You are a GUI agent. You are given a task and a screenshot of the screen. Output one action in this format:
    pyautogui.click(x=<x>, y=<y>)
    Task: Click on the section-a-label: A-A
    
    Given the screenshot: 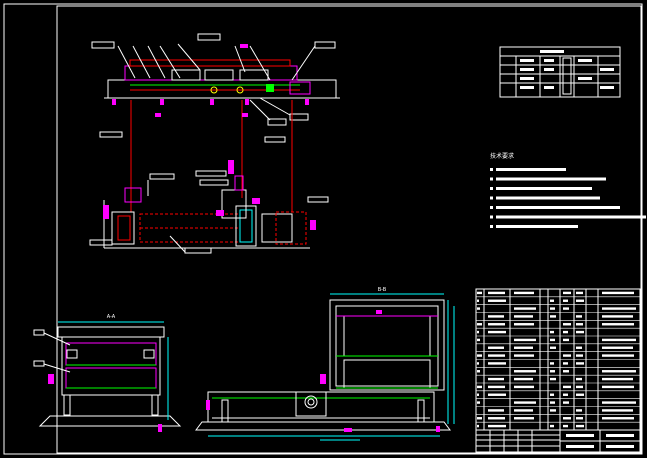 What is the action you would take?
    pyautogui.click(x=111, y=317)
    